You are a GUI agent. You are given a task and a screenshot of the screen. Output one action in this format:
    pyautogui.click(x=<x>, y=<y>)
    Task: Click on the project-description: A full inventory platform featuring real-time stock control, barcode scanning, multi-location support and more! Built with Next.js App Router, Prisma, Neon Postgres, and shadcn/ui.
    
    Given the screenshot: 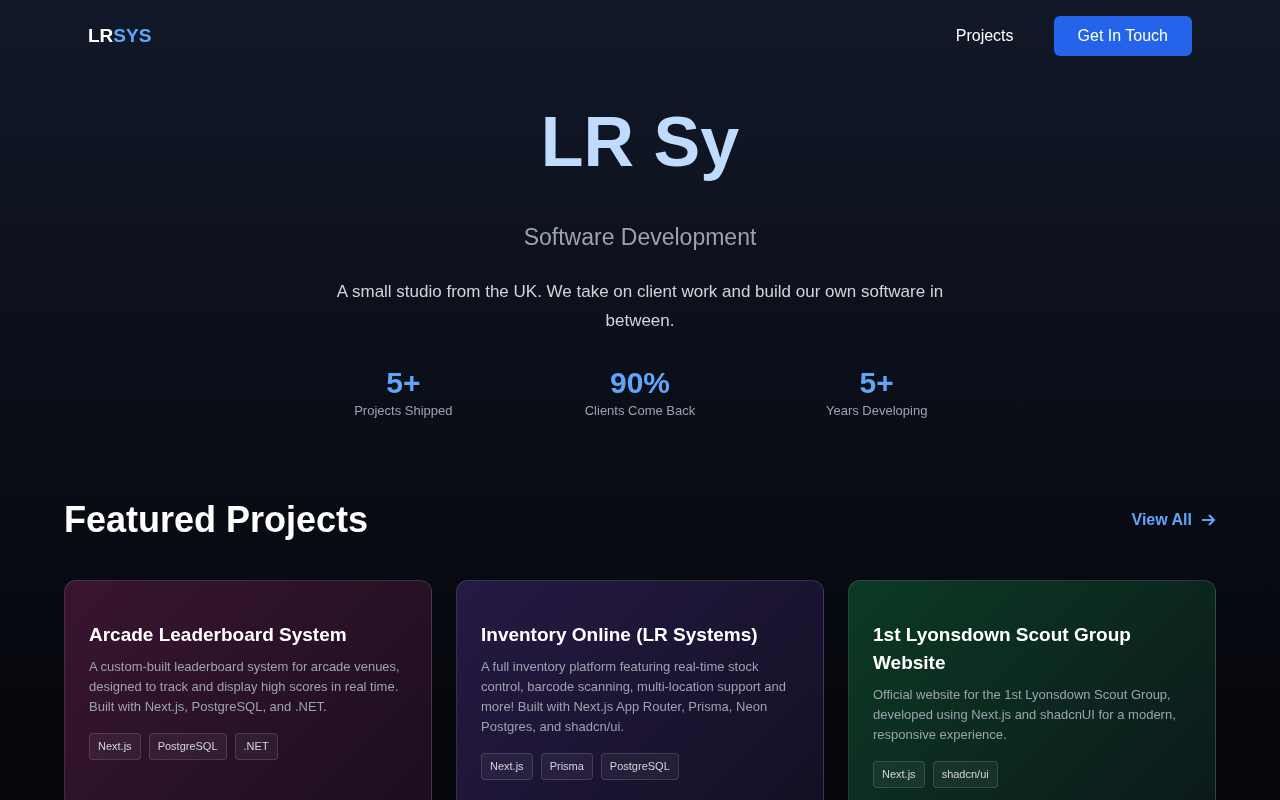 What is the action you would take?
    pyautogui.click(x=634, y=697)
    